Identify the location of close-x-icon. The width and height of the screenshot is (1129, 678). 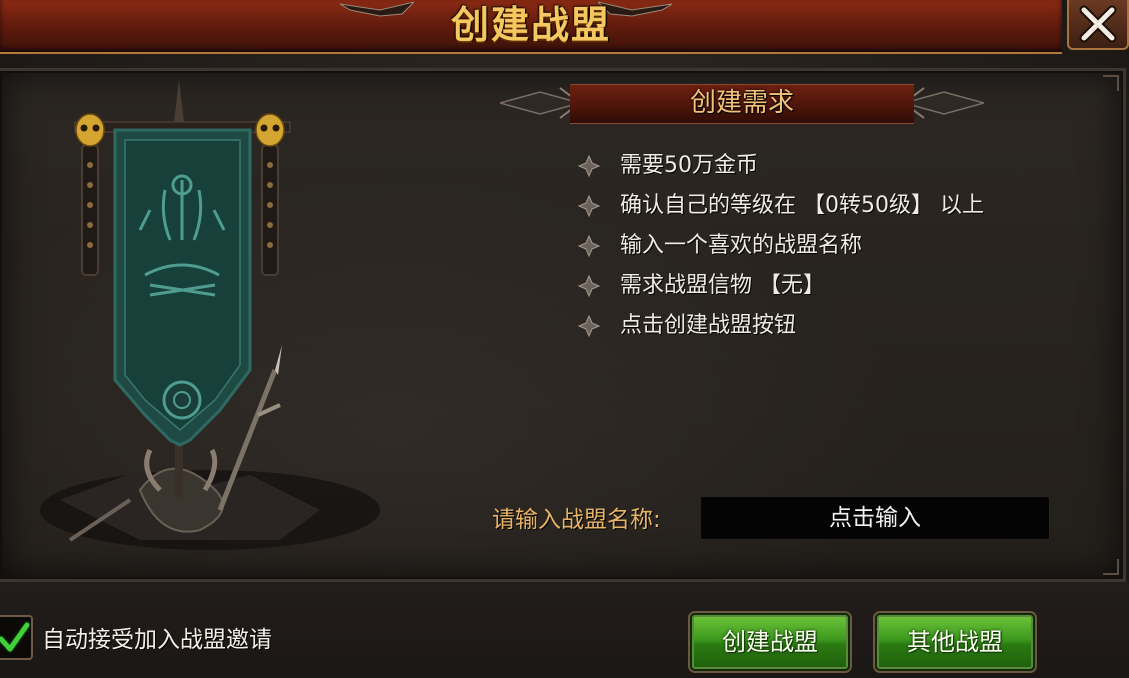
(1098, 24).